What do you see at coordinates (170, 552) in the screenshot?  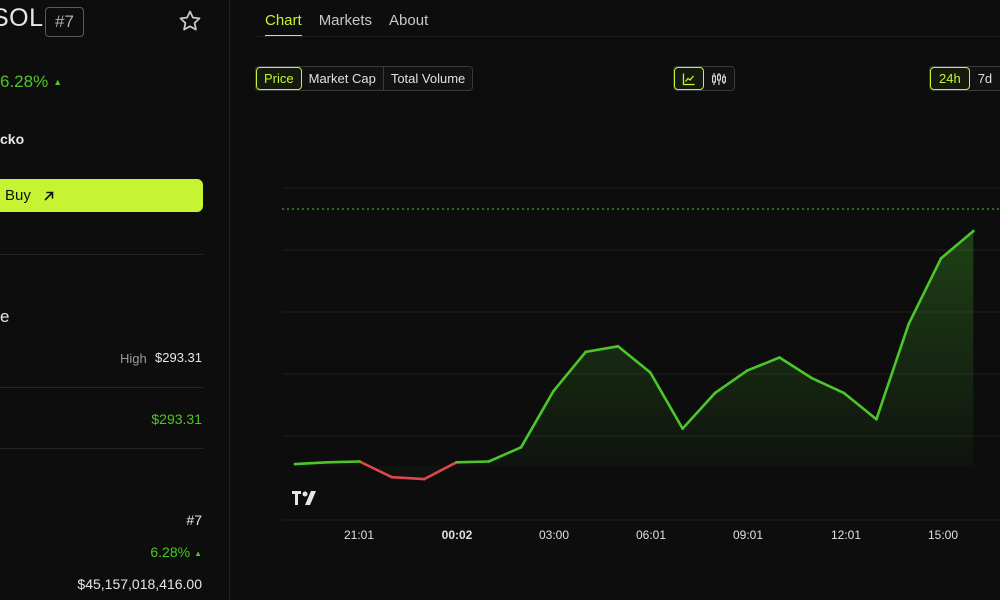 I see `change-value-text: 6.28%` at bounding box center [170, 552].